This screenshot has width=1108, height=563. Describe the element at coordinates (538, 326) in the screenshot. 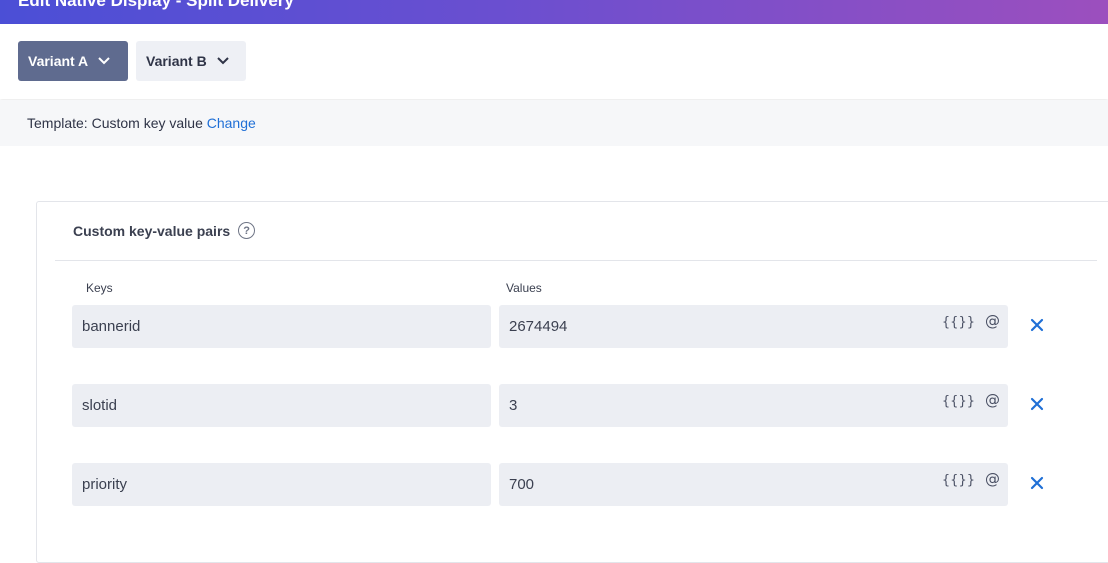

I see `value-text: 2674494` at that location.